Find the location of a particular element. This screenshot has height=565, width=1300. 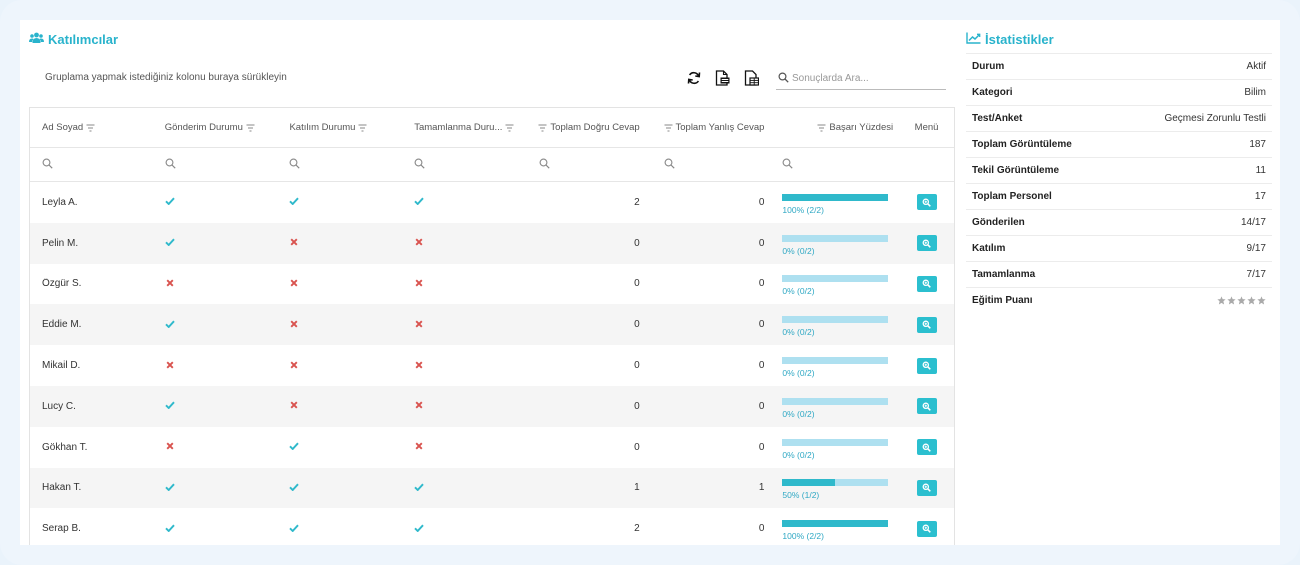

column-header-correct: Toplam Doğru Cevap is located at coordinates (589, 127).